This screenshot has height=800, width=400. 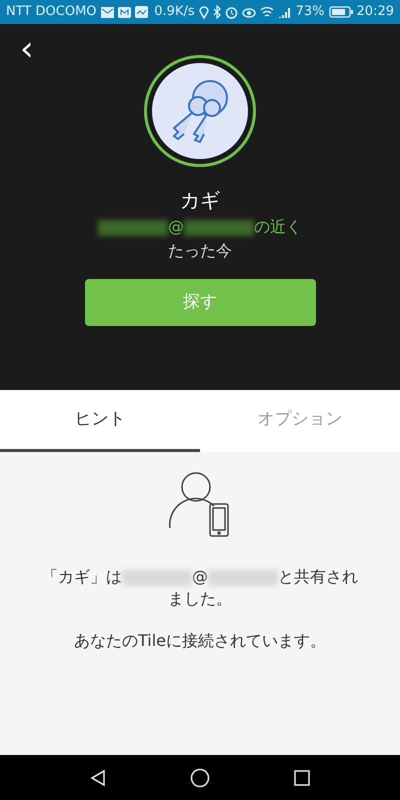 I want to click on home-nav-icon, so click(x=200, y=778).